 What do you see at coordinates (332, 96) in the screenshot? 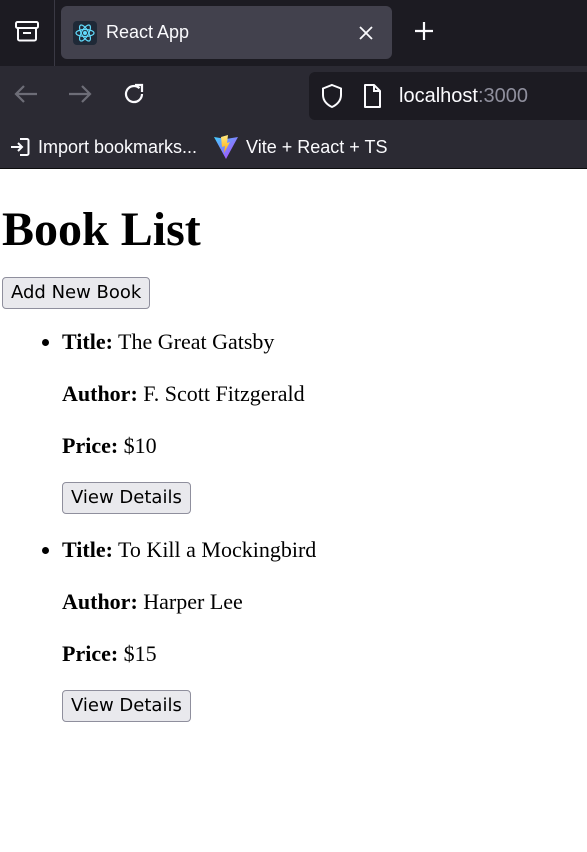
I see `shield-icon` at bounding box center [332, 96].